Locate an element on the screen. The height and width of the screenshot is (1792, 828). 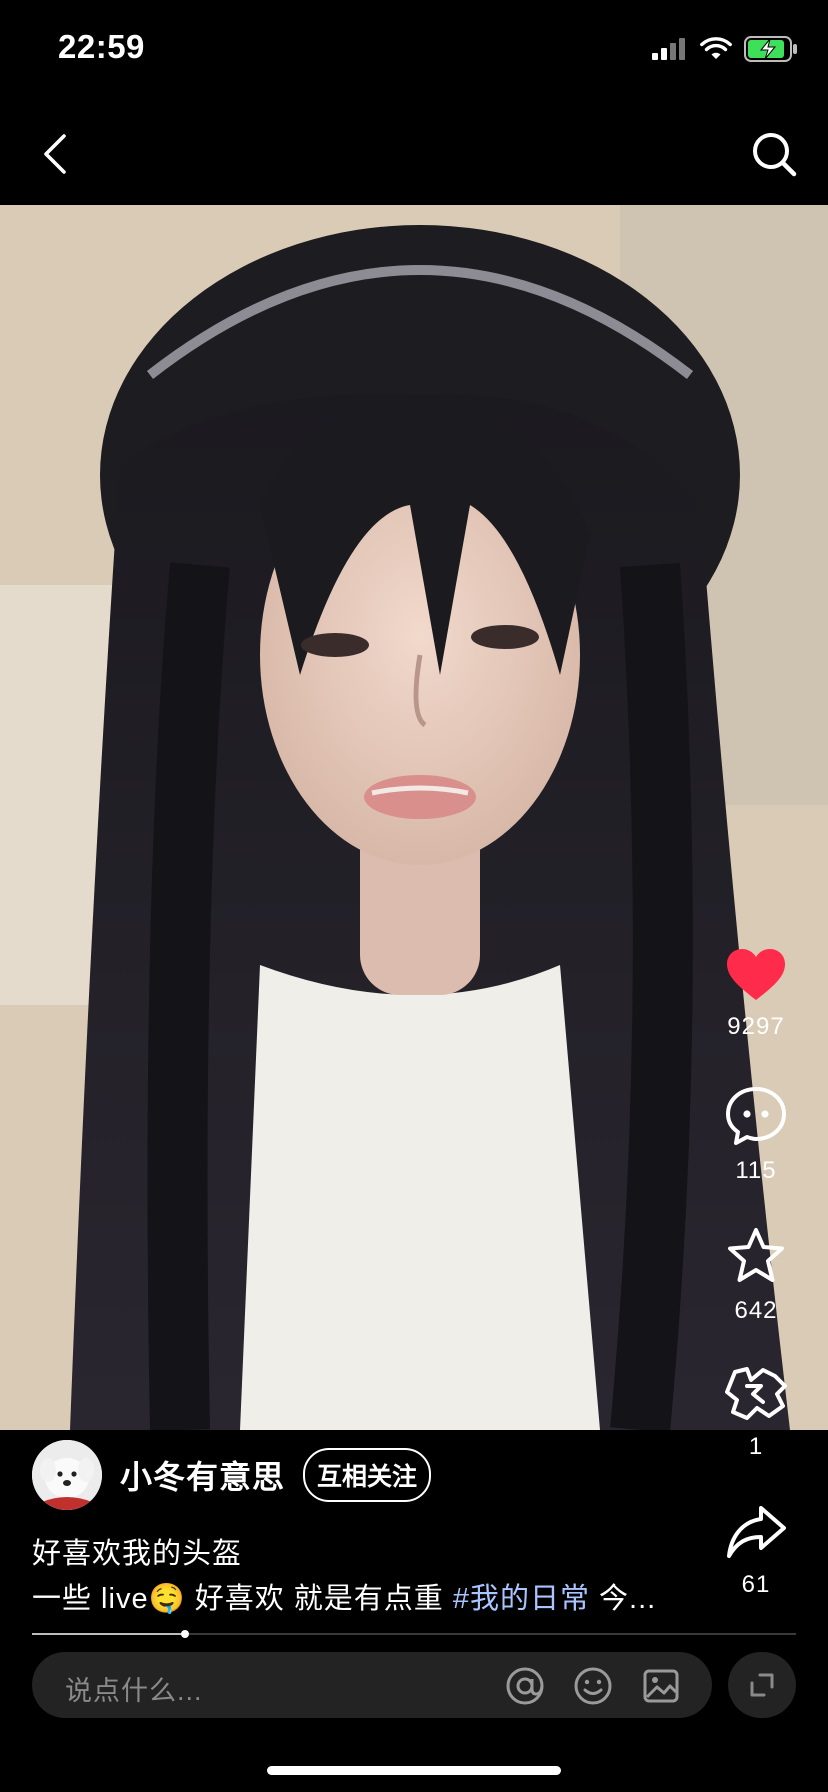
search-icon is located at coordinates (774, 154).